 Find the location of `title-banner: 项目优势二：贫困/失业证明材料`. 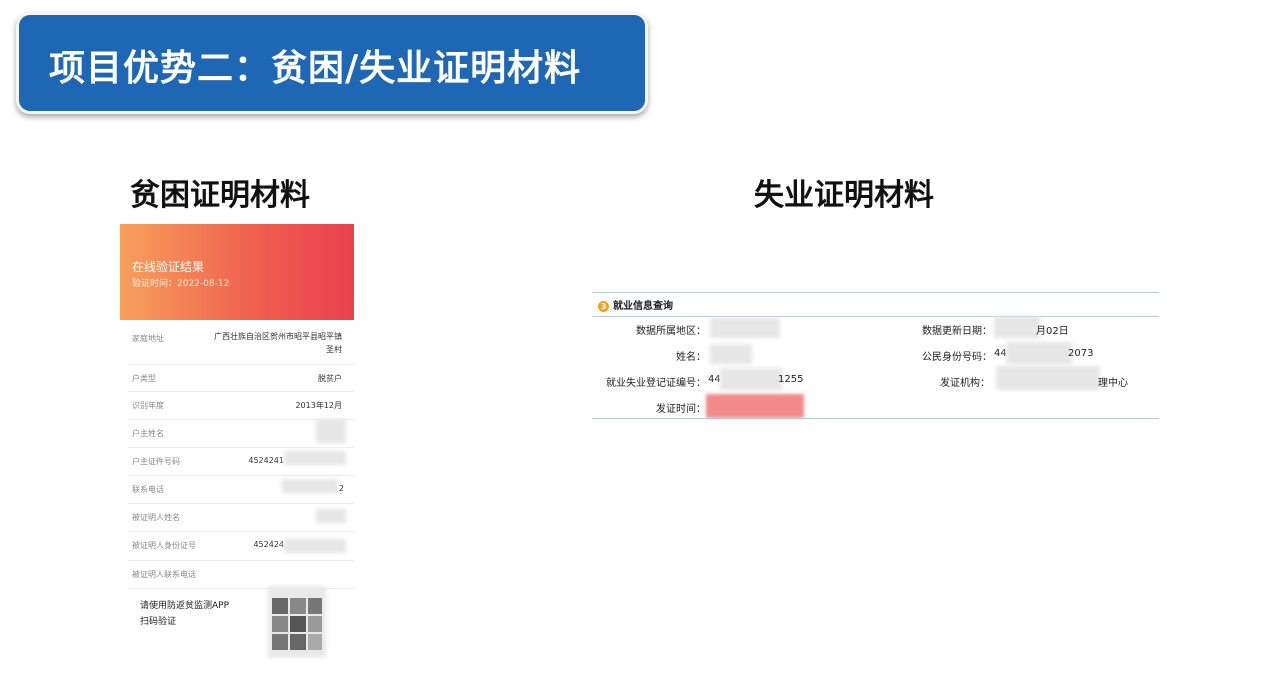

title-banner: 项目优势二：贫困/失业证明材料 is located at coordinates (332, 63).